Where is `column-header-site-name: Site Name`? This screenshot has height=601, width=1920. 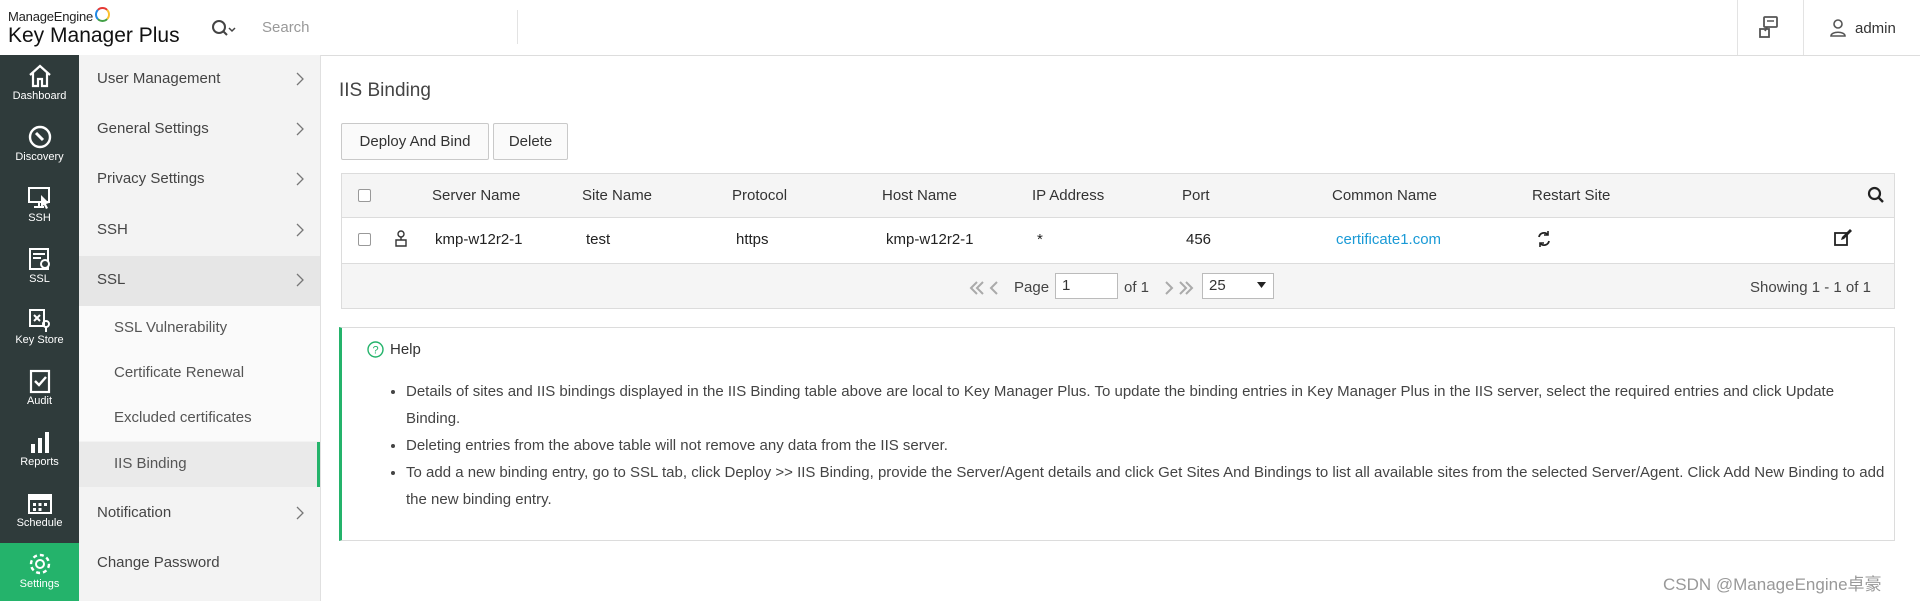
column-header-site-name: Site Name is located at coordinates (617, 195).